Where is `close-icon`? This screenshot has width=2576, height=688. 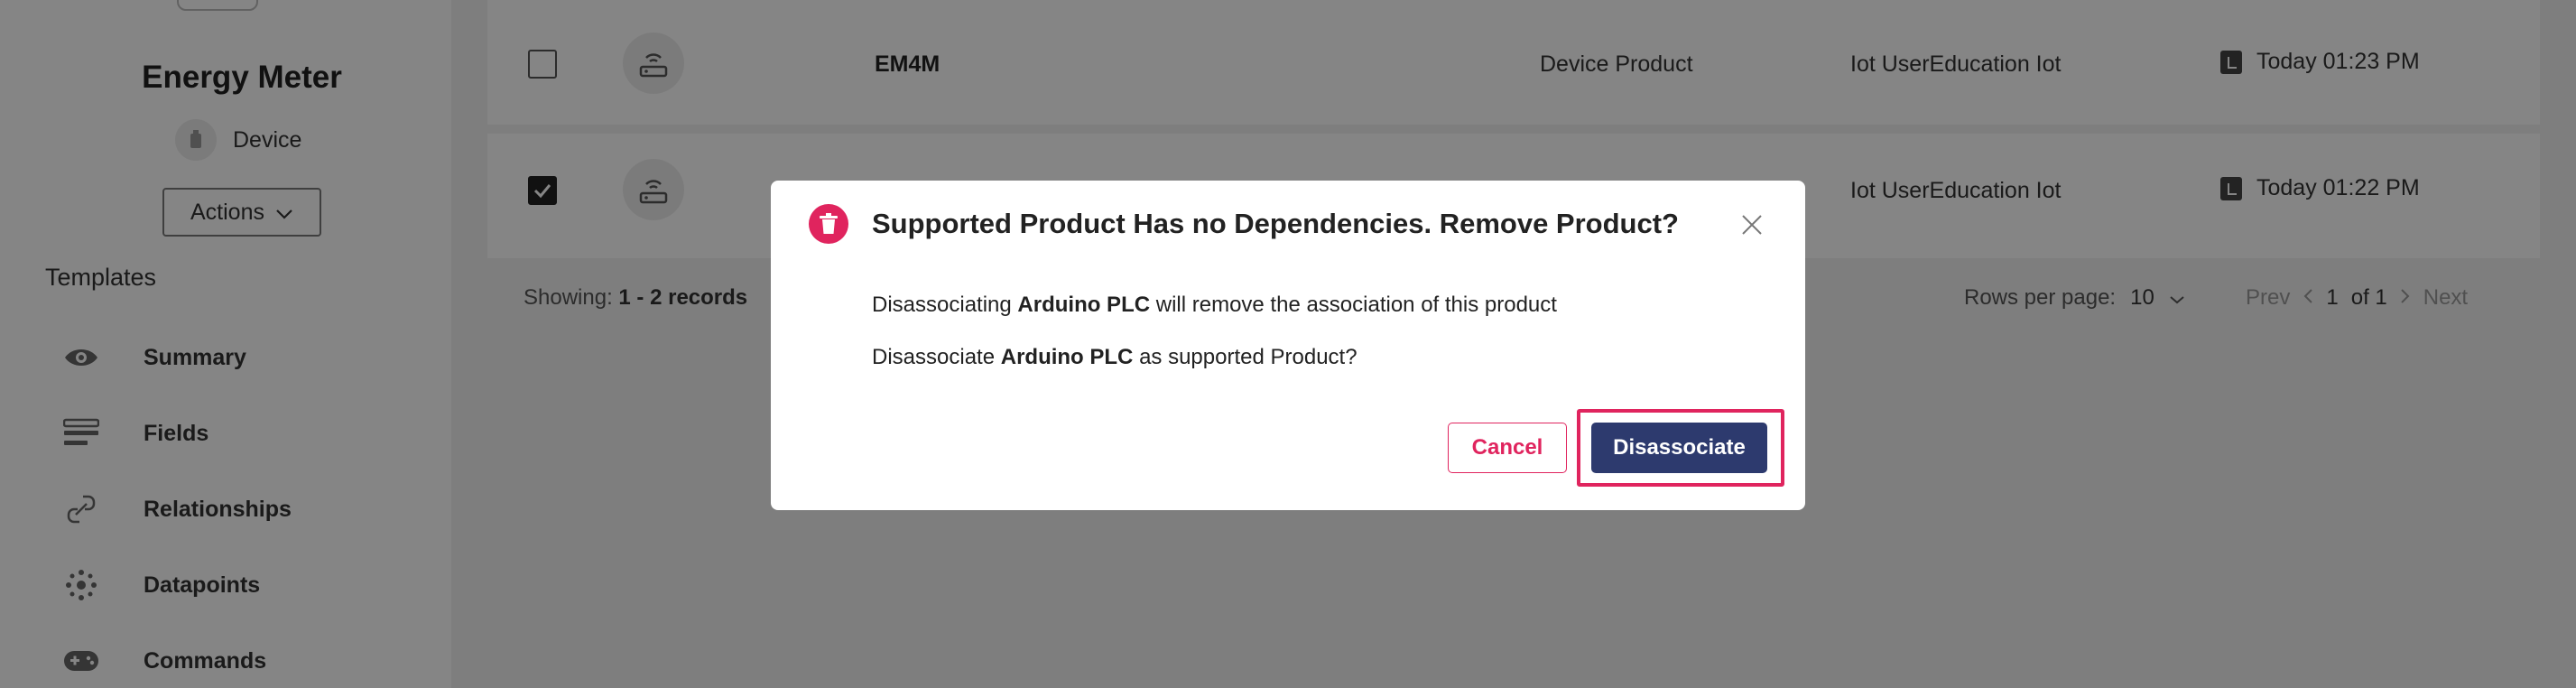
close-icon is located at coordinates (1752, 224).